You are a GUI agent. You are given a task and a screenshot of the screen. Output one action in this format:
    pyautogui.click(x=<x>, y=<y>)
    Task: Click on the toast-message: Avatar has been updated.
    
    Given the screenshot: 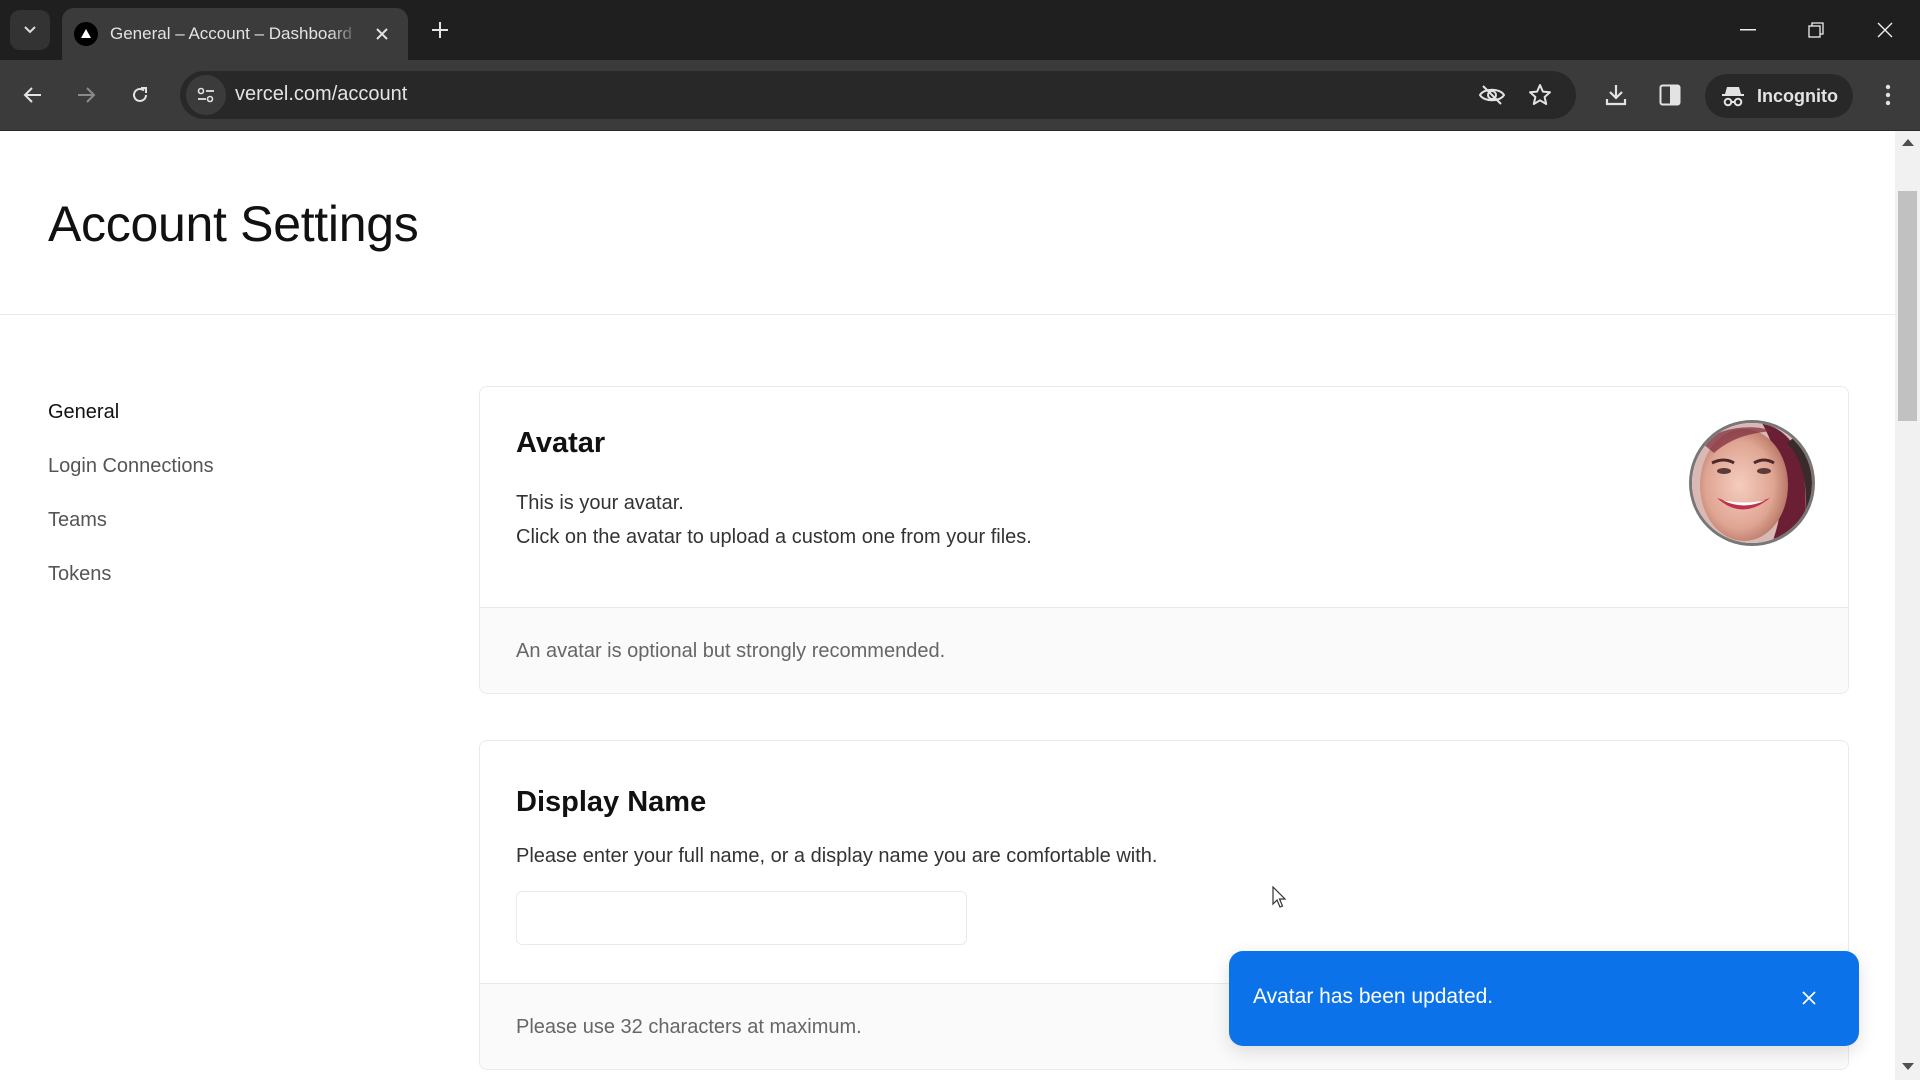 What is the action you would take?
    pyautogui.click(x=1373, y=996)
    